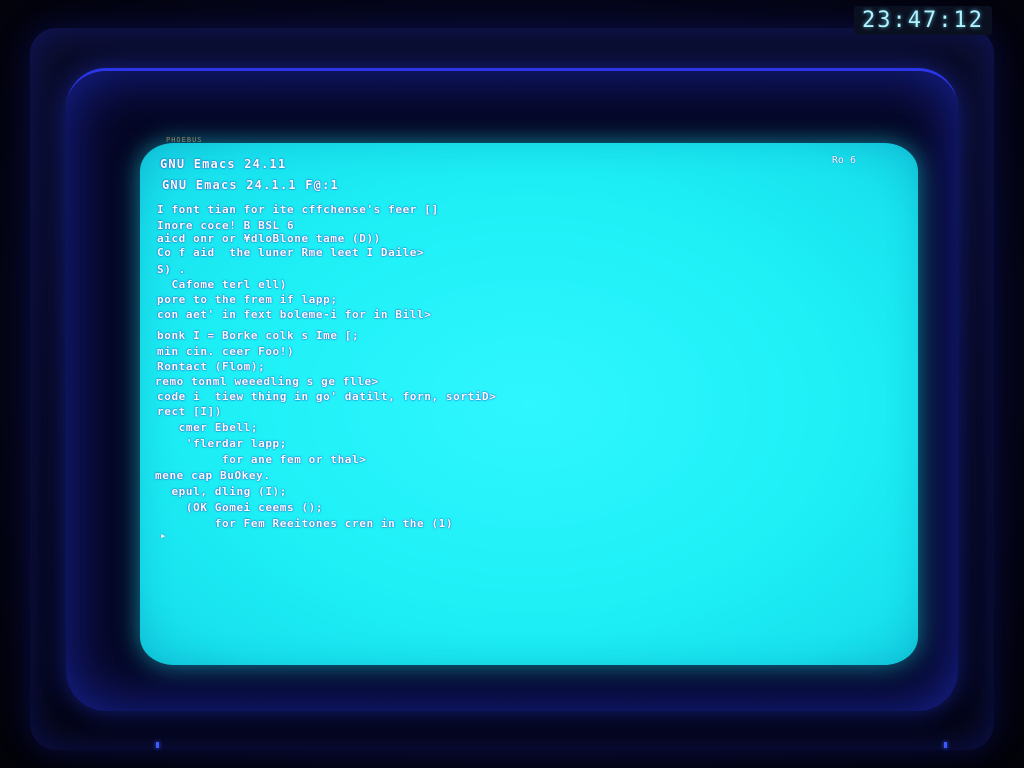 The height and width of the screenshot is (768, 1024). Describe the element at coordinates (262, 459) in the screenshot. I see `code-line: for ane fem or thal>` at that location.